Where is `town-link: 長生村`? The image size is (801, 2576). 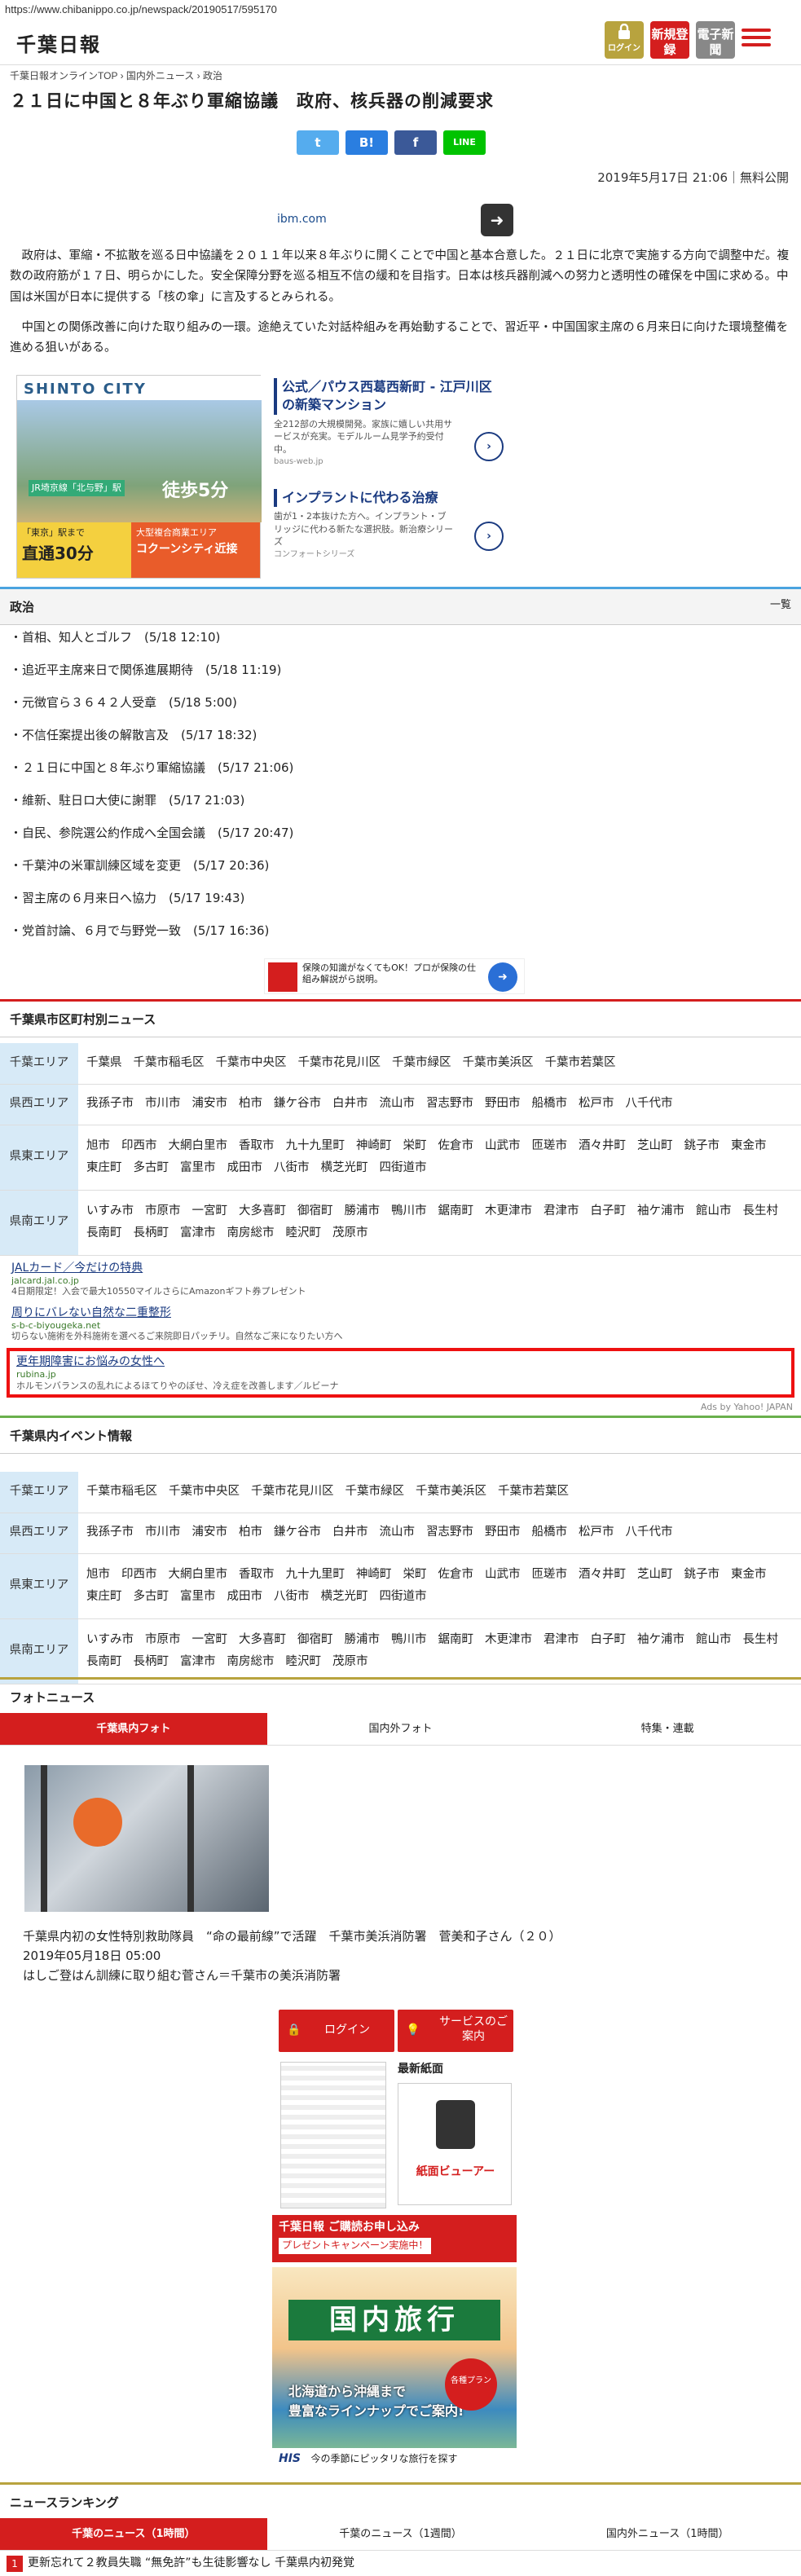 town-link: 長生村 is located at coordinates (761, 1640).